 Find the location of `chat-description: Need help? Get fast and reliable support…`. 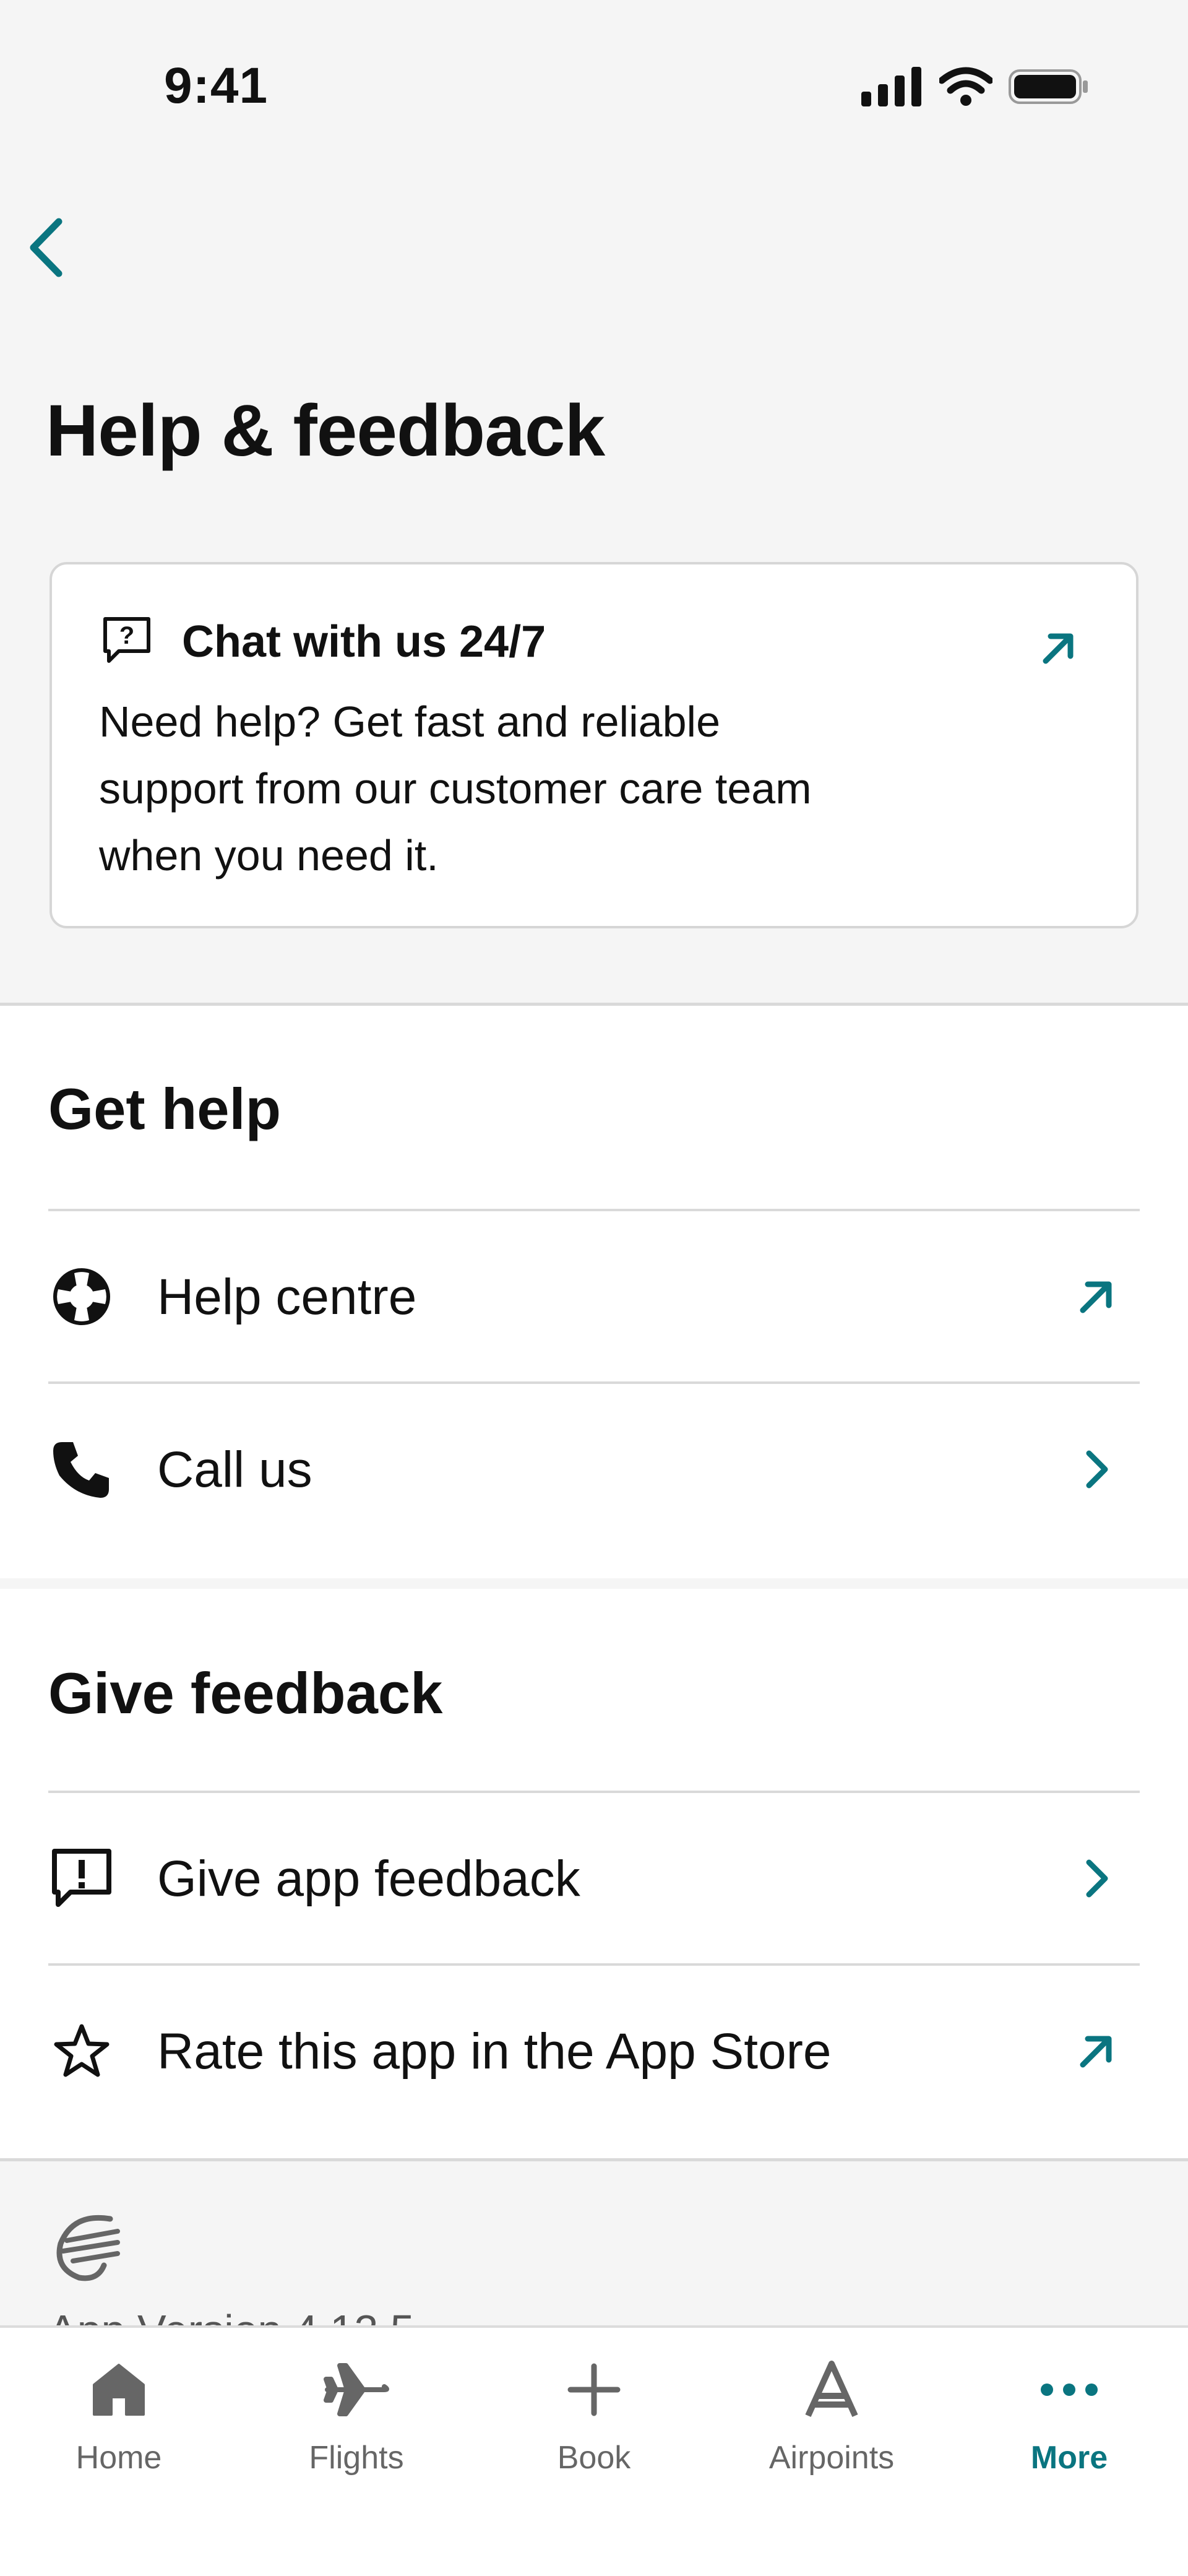

chat-description: Need help? Get fast and reliable support… is located at coordinates (501, 788).